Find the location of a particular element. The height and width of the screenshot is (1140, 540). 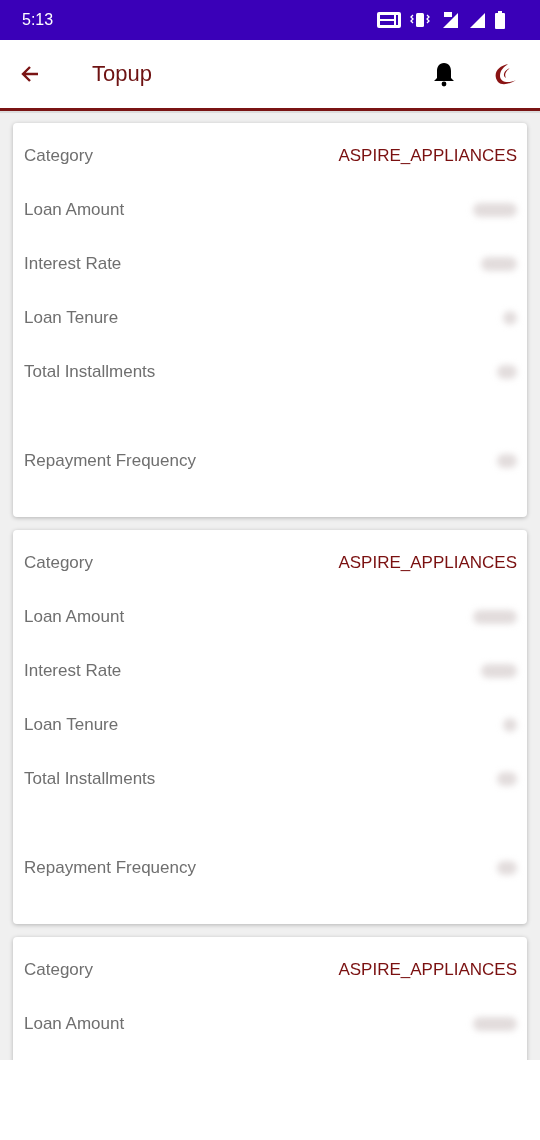

battery-icon is located at coordinates (500, 20).